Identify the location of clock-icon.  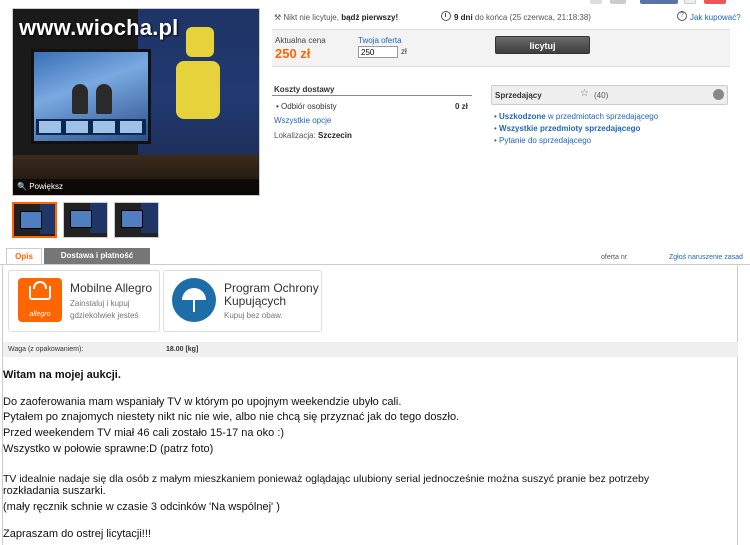
(446, 16).